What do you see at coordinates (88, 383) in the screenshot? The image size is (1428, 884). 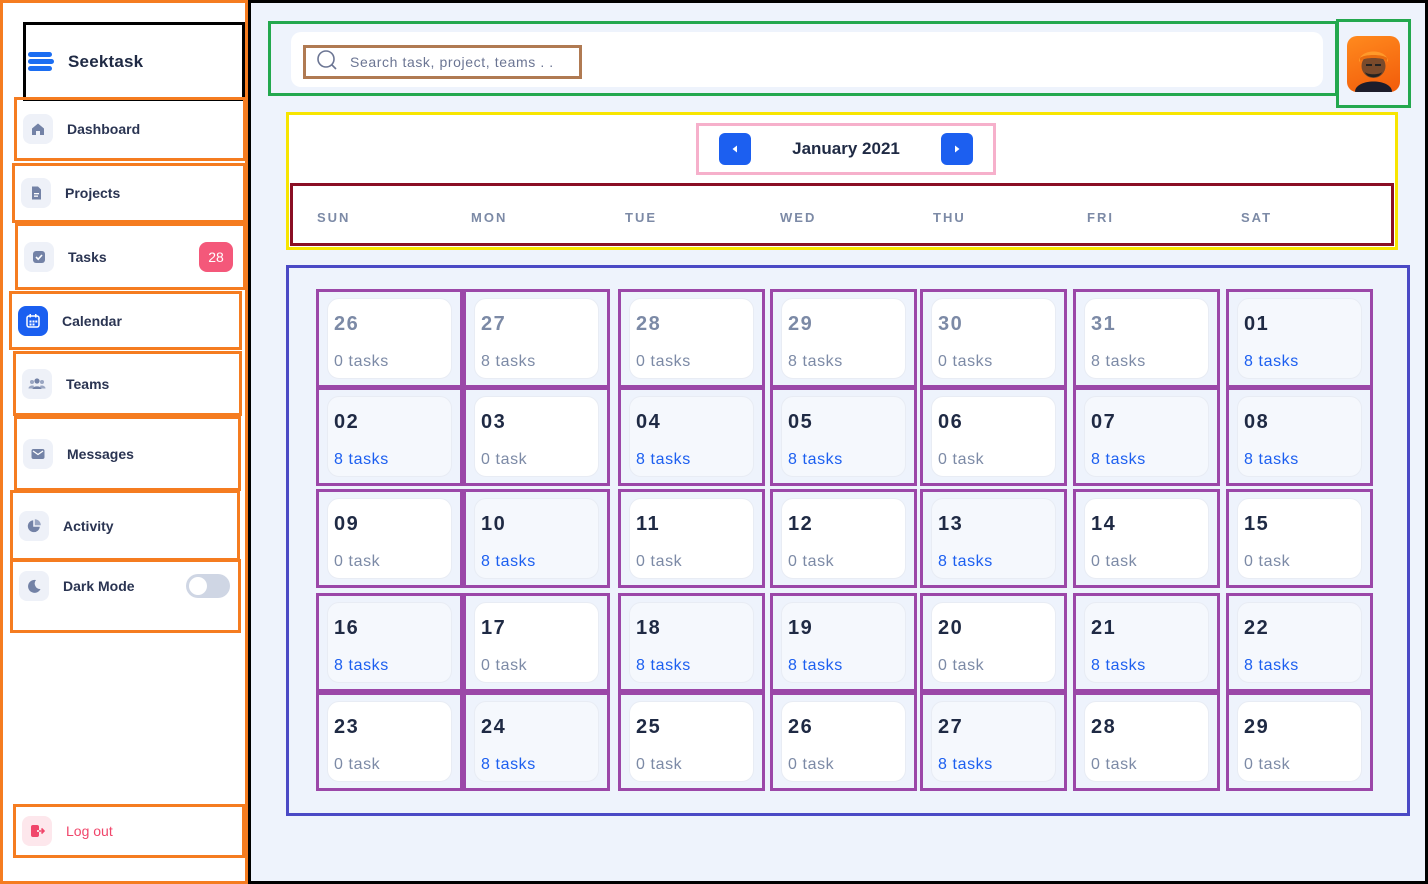 I see `sidebar-item-label: Teams` at bounding box center [88, 383].